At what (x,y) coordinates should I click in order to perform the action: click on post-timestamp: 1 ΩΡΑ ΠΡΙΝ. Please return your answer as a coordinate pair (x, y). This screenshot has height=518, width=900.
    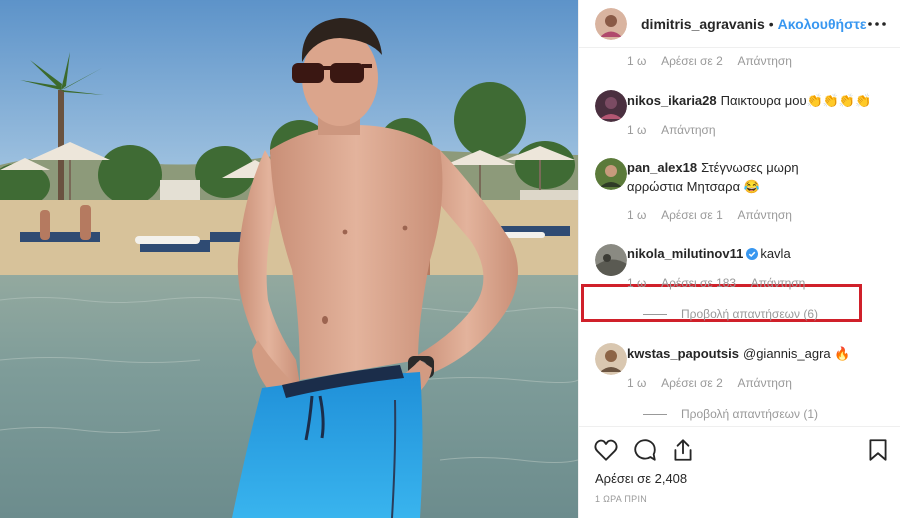
    Looking at the image, I should click on (621, 499).